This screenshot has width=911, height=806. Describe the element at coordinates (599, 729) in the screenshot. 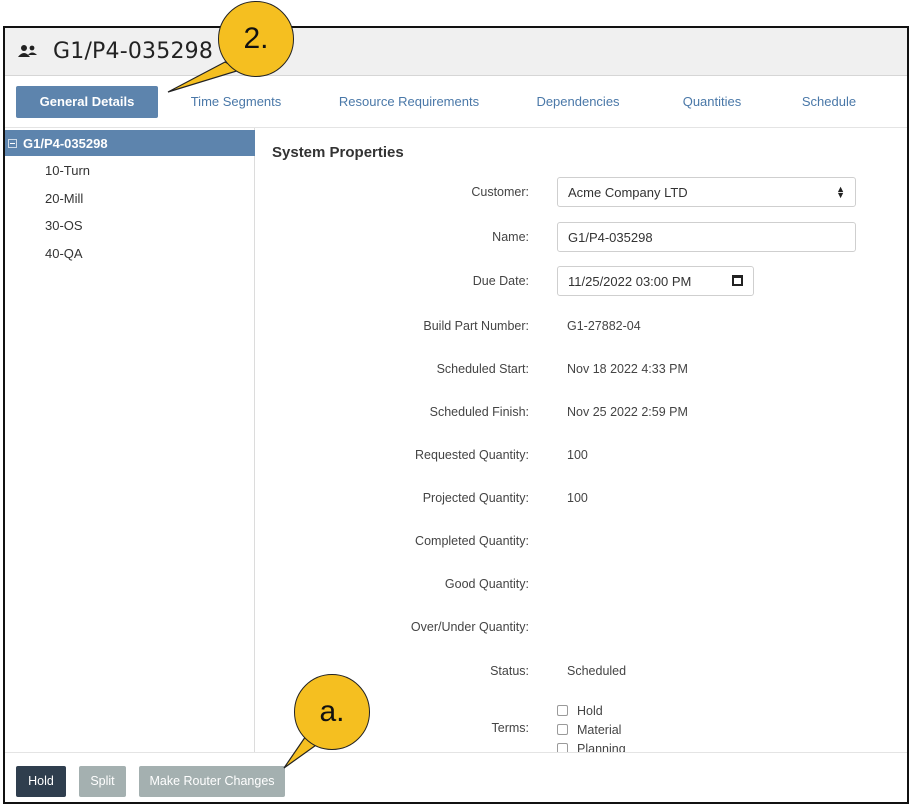

I see `checkbox-material-label: Material` at that location.